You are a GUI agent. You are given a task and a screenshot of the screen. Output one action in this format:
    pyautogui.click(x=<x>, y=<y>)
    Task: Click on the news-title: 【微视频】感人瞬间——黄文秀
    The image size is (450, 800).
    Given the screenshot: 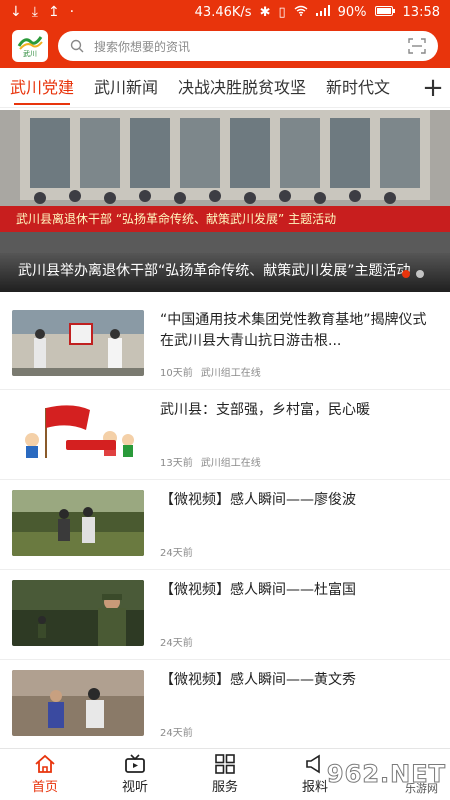 What is the action you would take?
    pyautogui.click(x=258, y=680)
    